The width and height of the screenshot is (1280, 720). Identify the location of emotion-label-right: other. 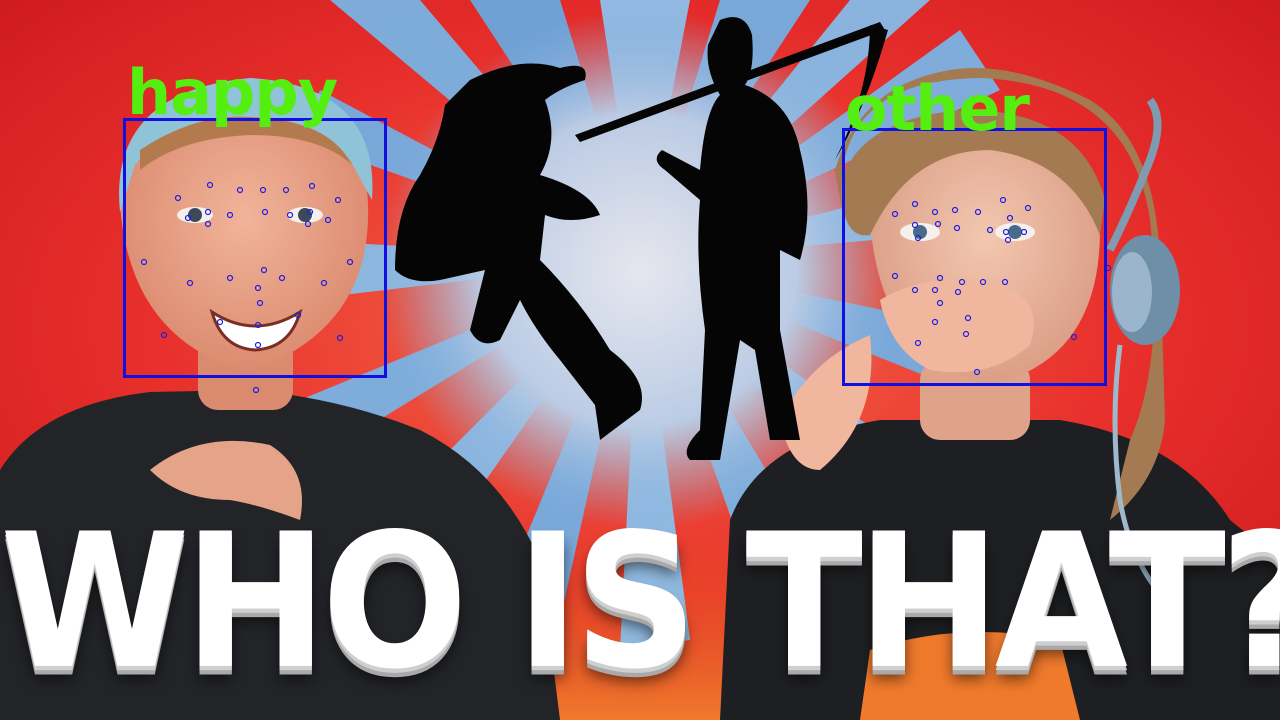
(937, 108).